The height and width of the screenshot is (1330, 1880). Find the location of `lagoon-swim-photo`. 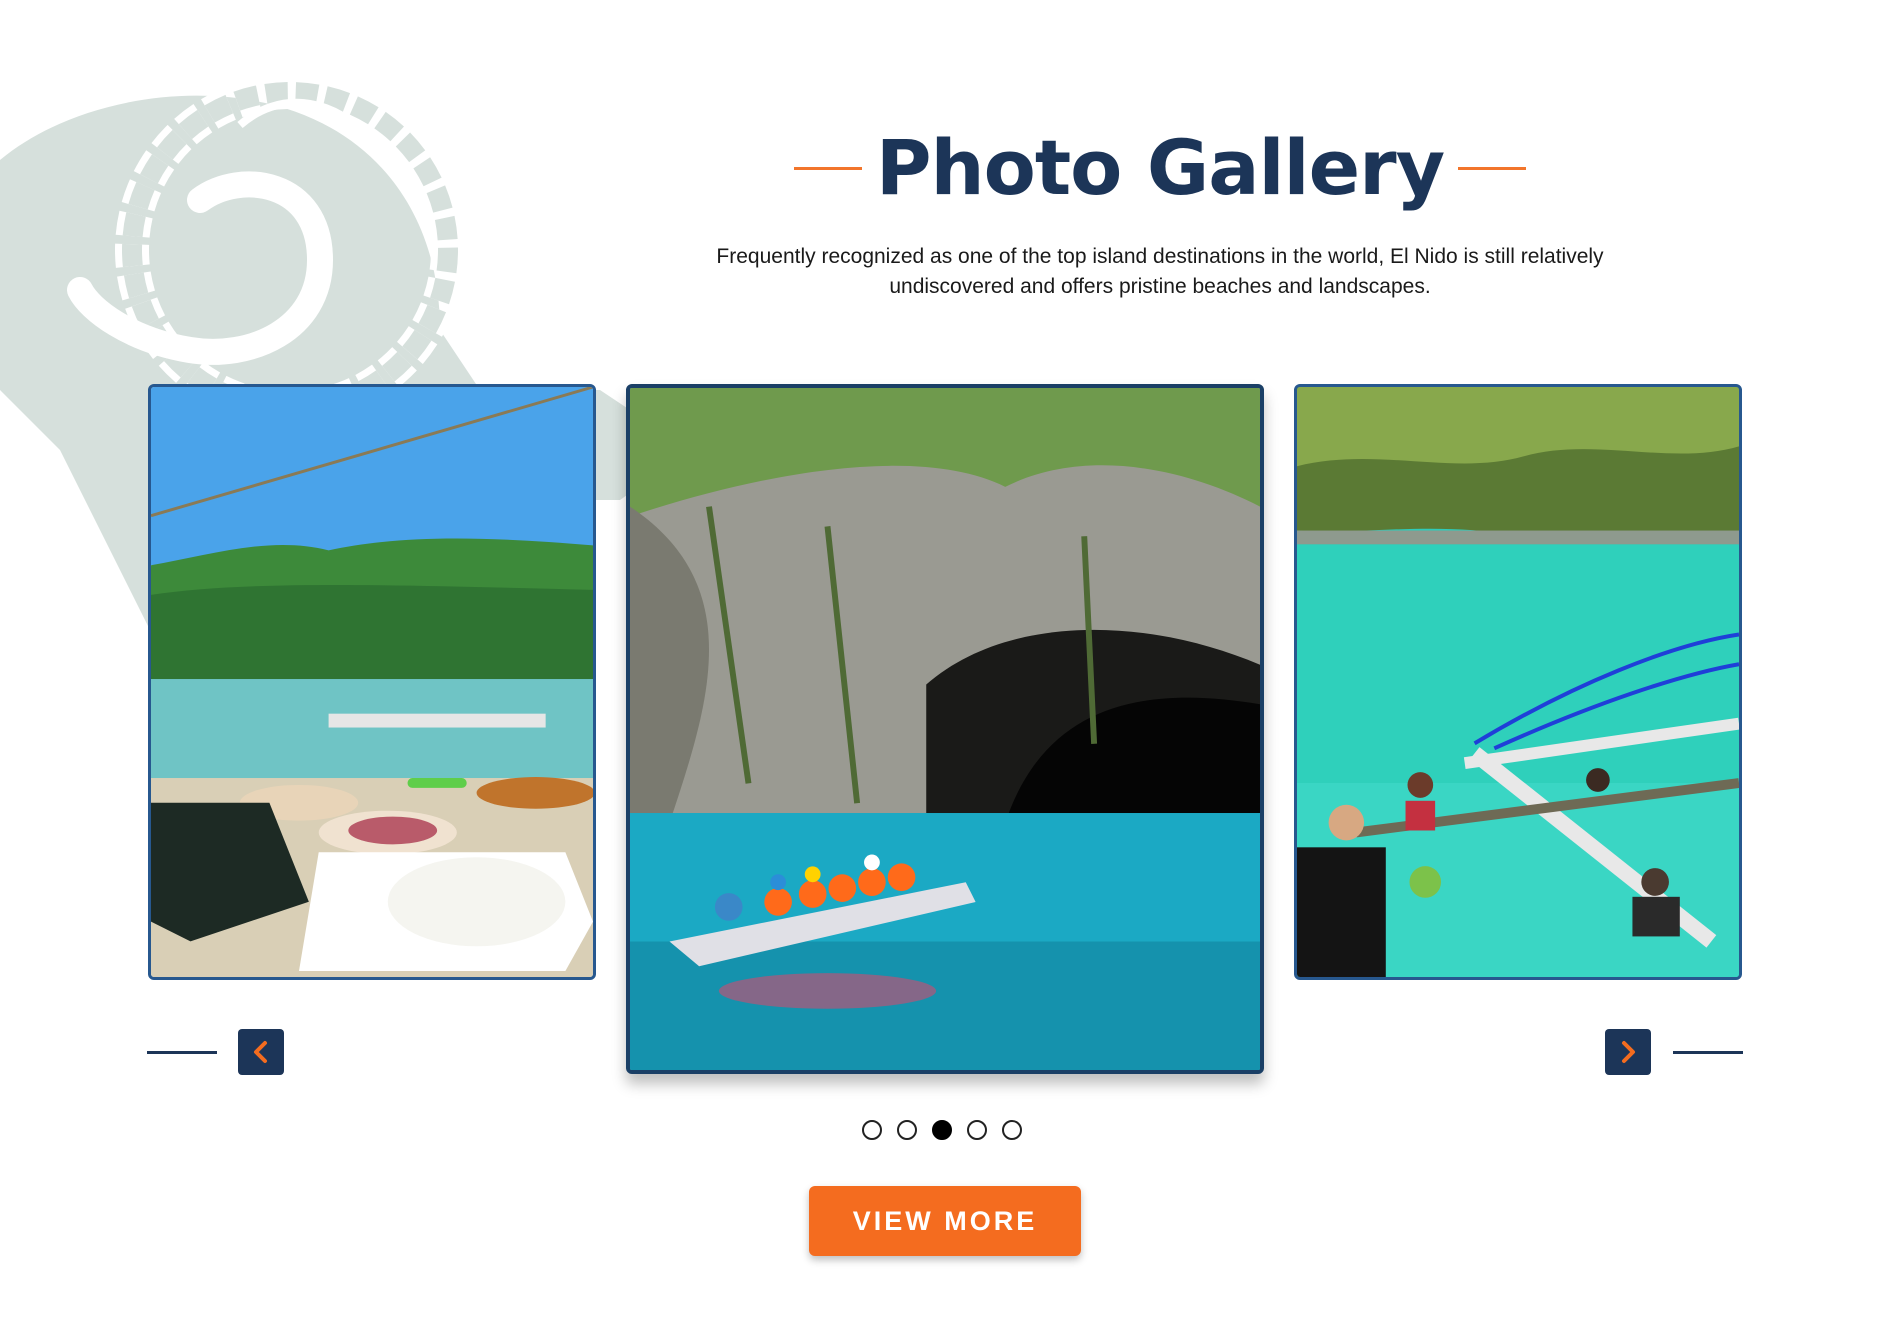

lagoon-swim-photo is located at coordinates (1518, 682).